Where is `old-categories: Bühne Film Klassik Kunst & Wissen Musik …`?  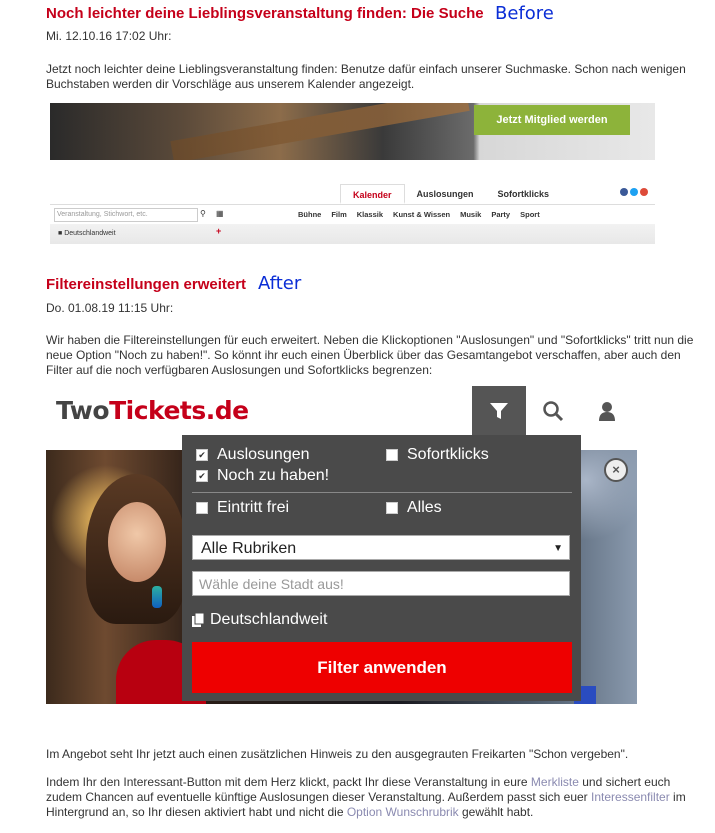
old-categories: Bühne Film Klassik Kunst & Wissen Musik … is located at coordinates (419, 214).